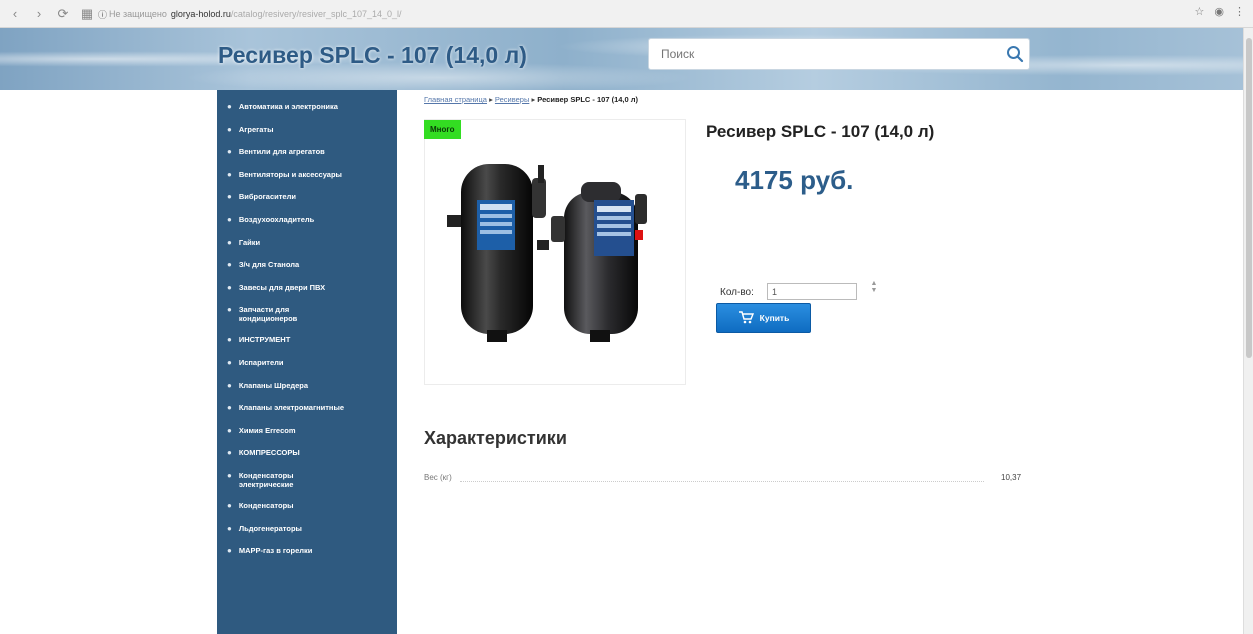 The width and height of the screenshot is (1253, 634). Describe the element at coordinates (307, 242) in the screenshot. I see `sidebar-item: ● Гайки` at that location.